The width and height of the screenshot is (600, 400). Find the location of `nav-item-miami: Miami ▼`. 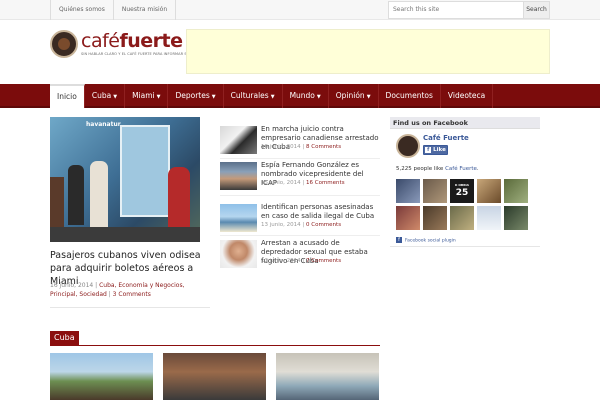

nav-item-miami: Miami ▼ is located at coordinates (147, 96).